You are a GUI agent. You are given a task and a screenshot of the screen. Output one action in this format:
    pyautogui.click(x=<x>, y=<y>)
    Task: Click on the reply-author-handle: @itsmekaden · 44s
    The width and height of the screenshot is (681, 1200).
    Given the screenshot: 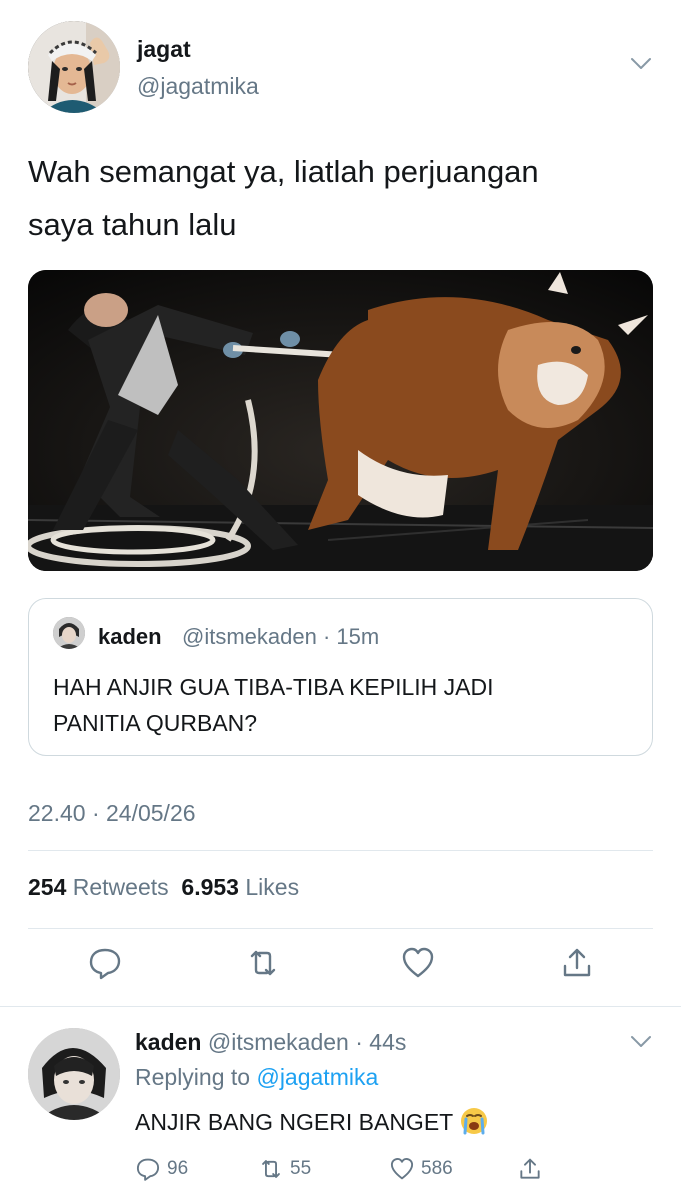 What is the action you would take?
    pyautogui.click(x=307, y=1042)
    